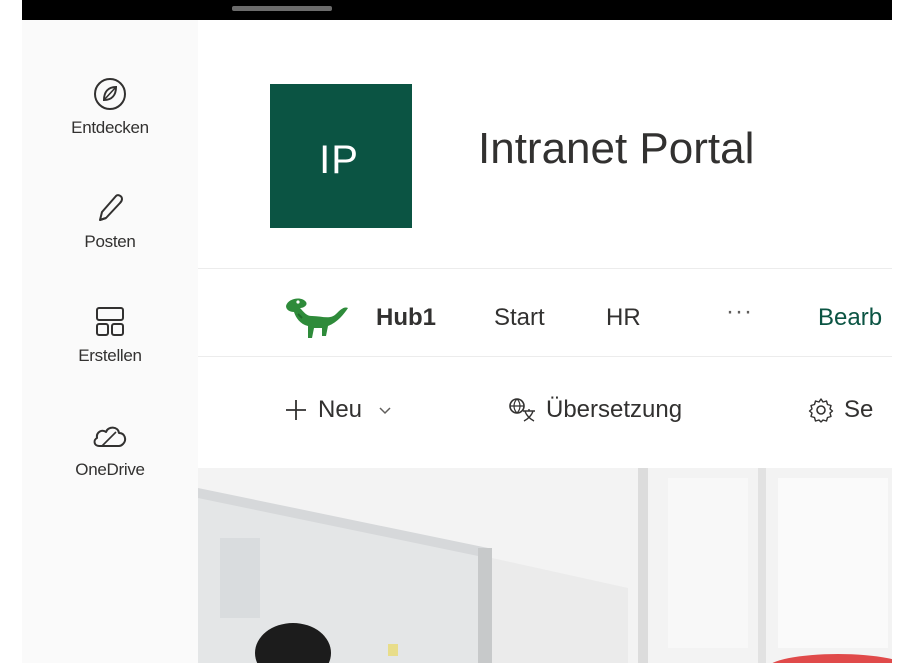  Describe the element at coordinates (545, 356) in the screenshot. I see `nav-divider` at that location.